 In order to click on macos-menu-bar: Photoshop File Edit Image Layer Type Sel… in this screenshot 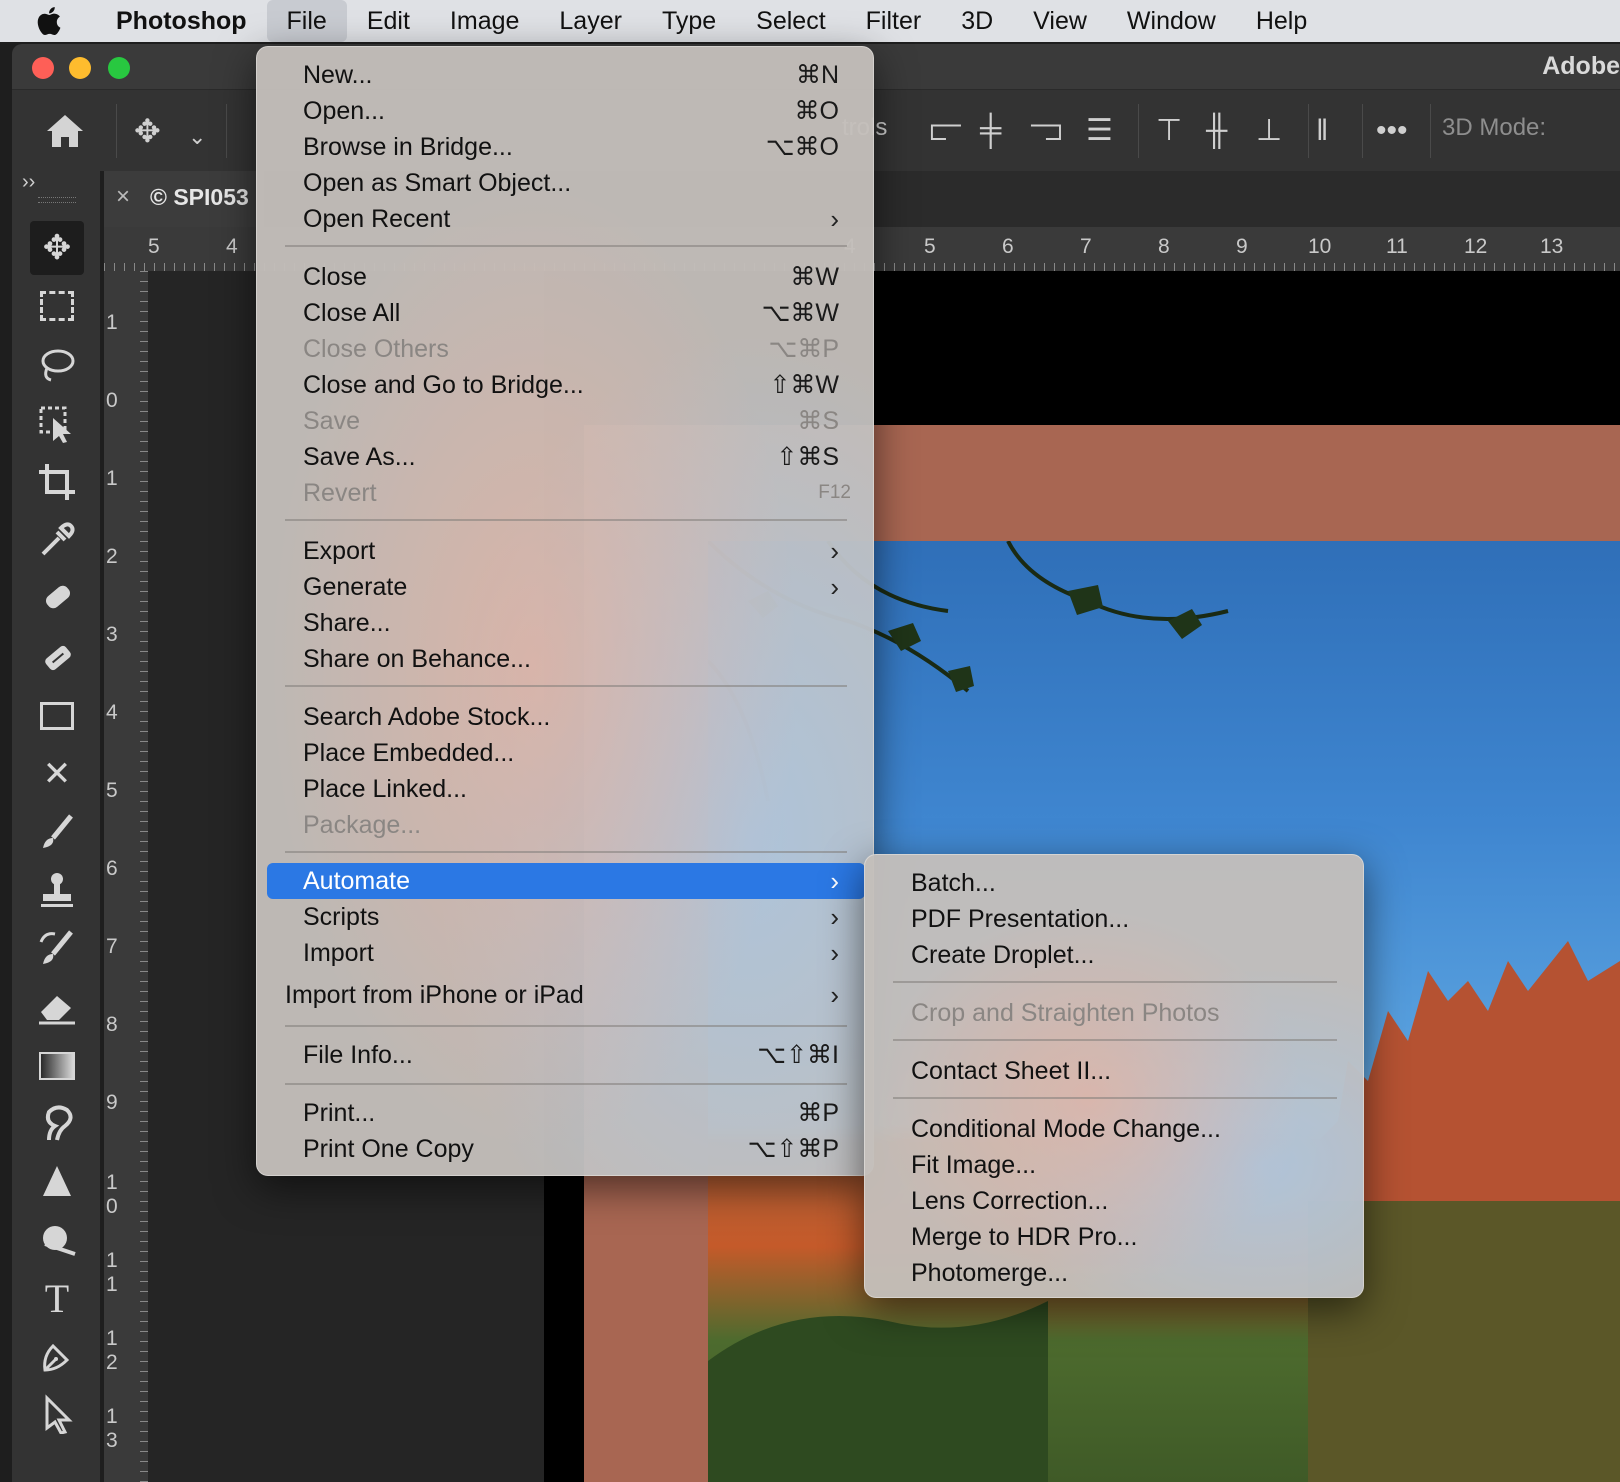, I will do `click(810, 21)`.